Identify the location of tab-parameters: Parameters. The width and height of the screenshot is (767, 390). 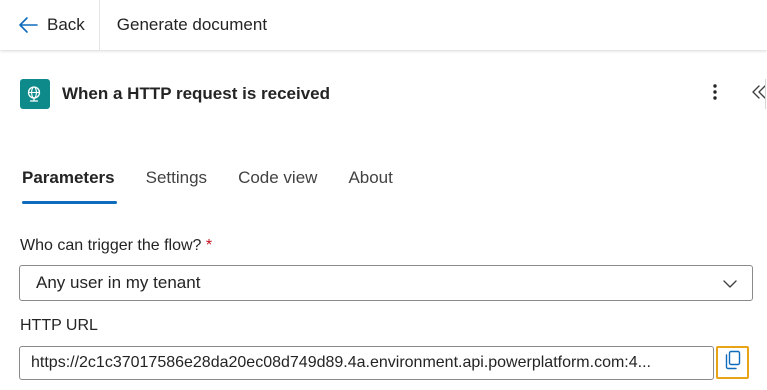
(68, 182).